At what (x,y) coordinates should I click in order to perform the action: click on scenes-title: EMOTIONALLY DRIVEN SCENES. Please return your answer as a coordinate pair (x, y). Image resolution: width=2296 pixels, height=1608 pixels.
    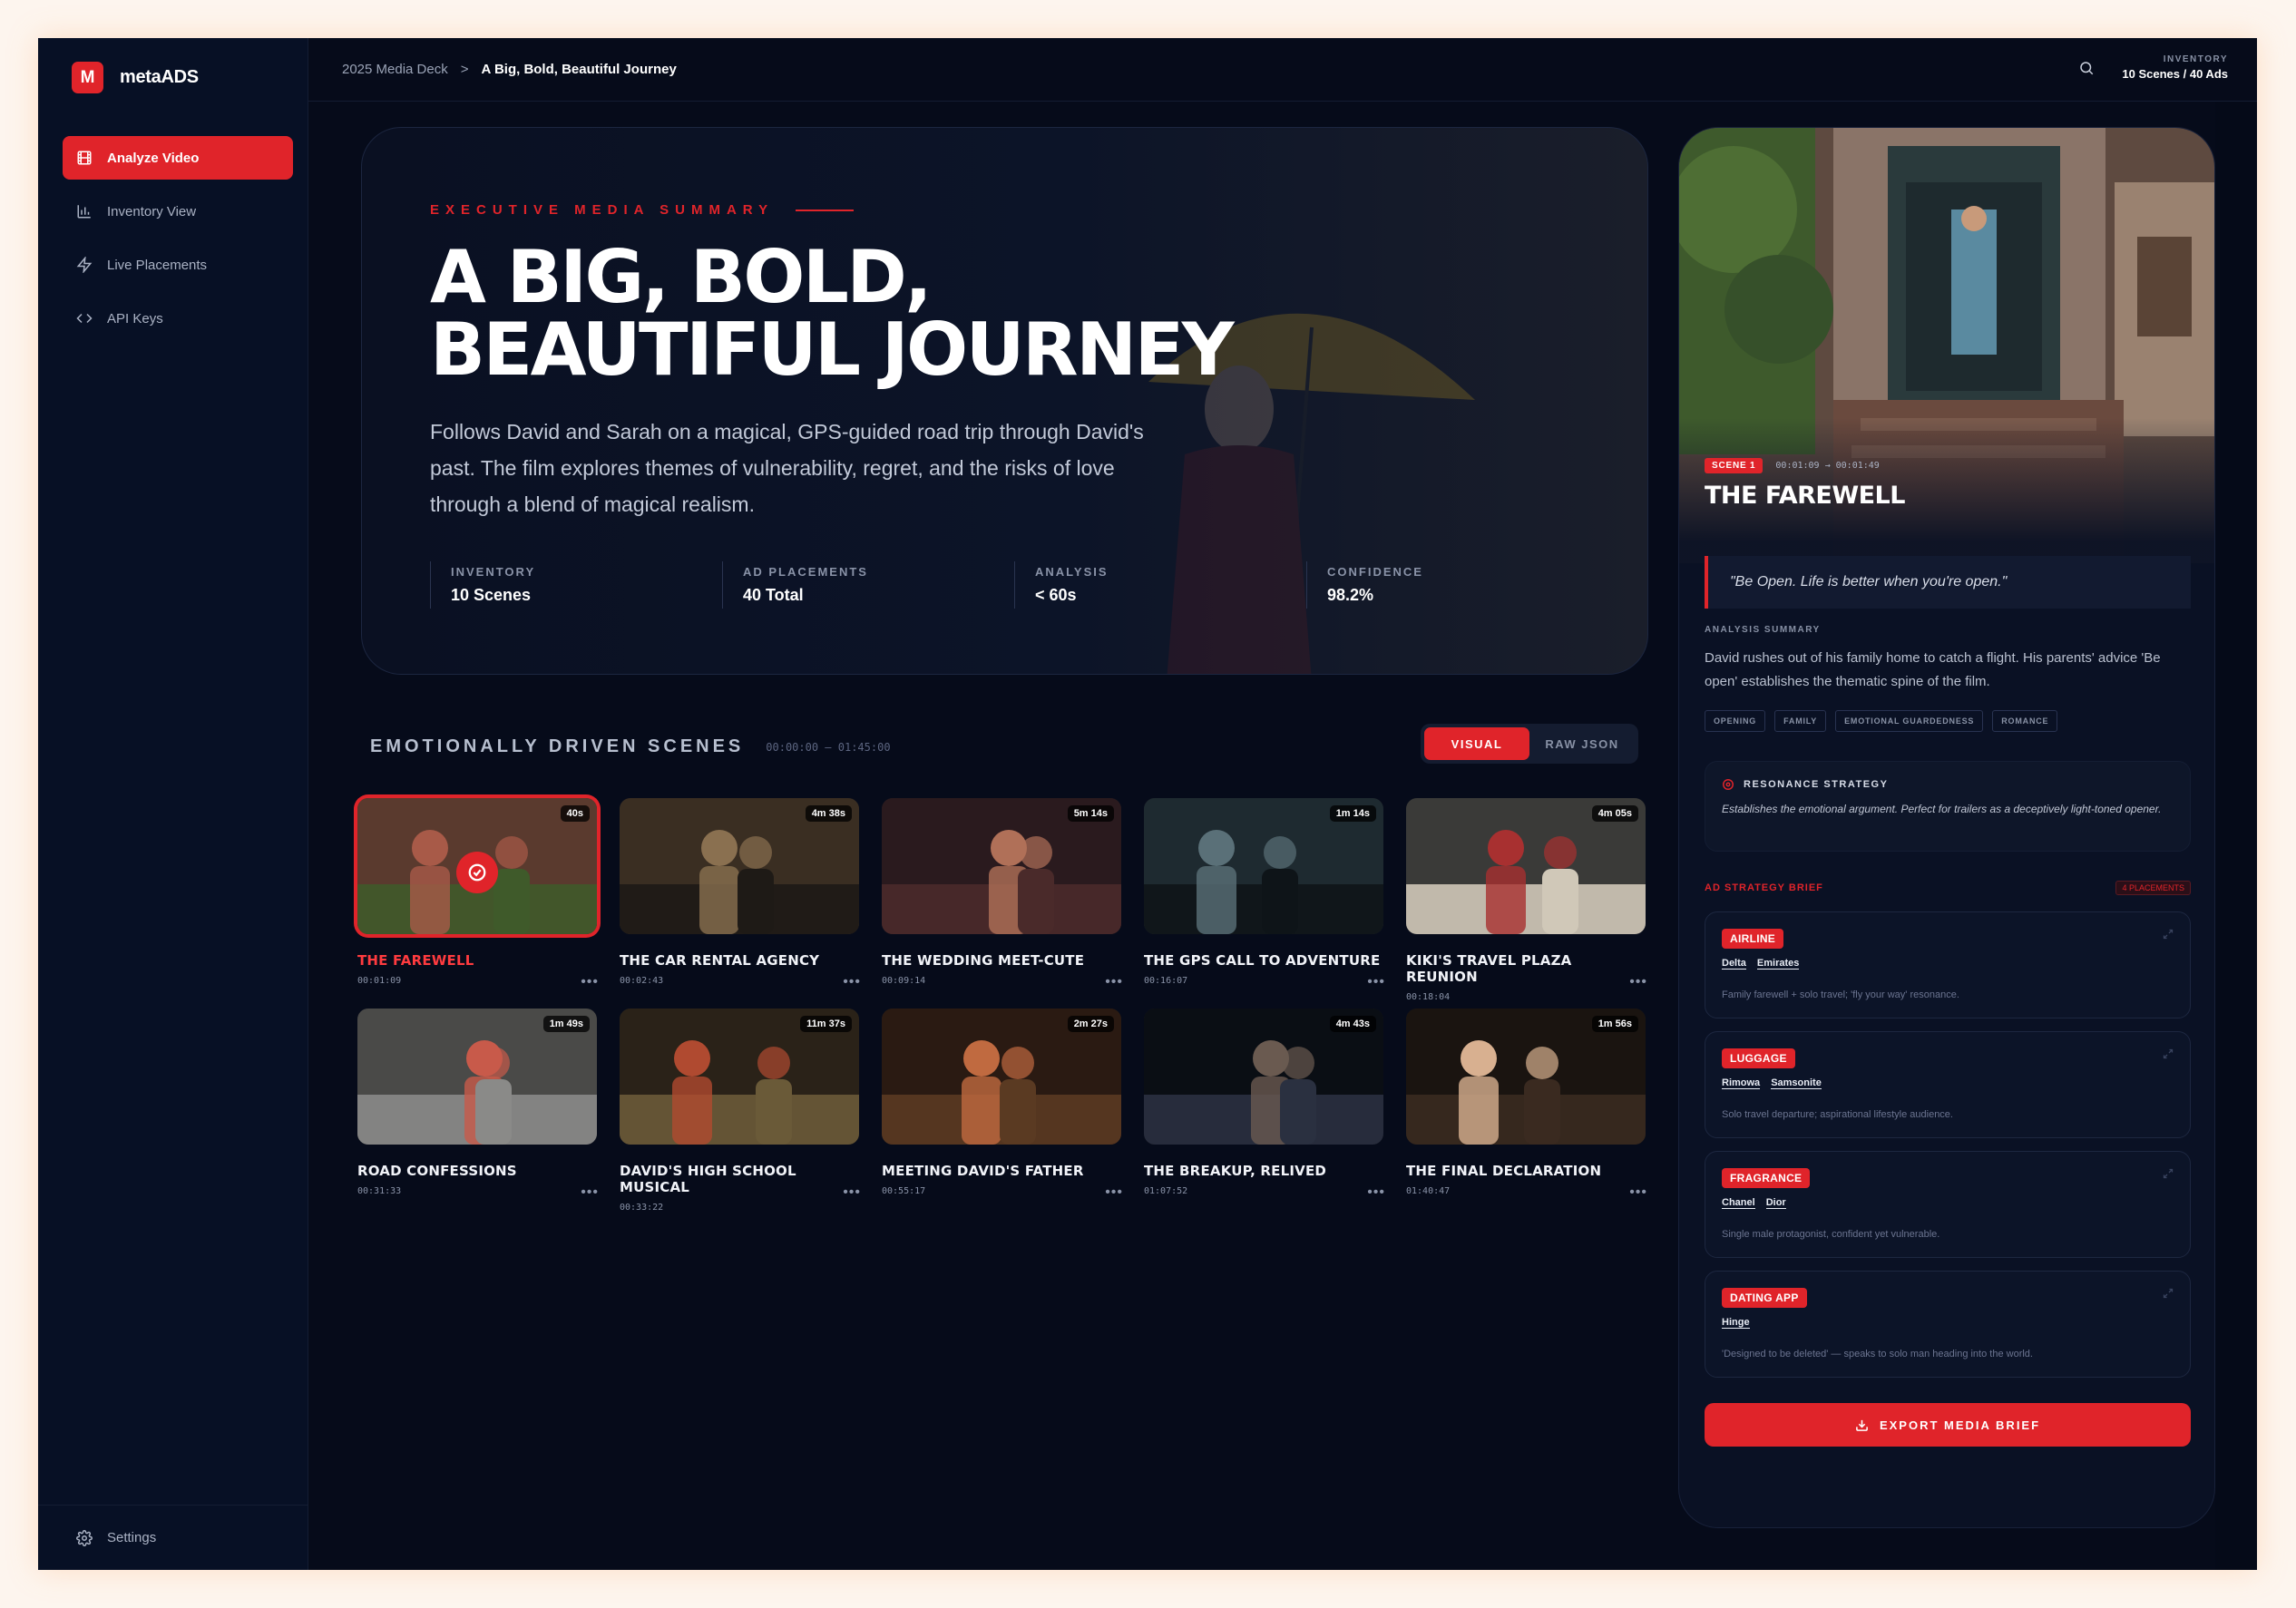
    Looking at the image, I should click on (558, 746).